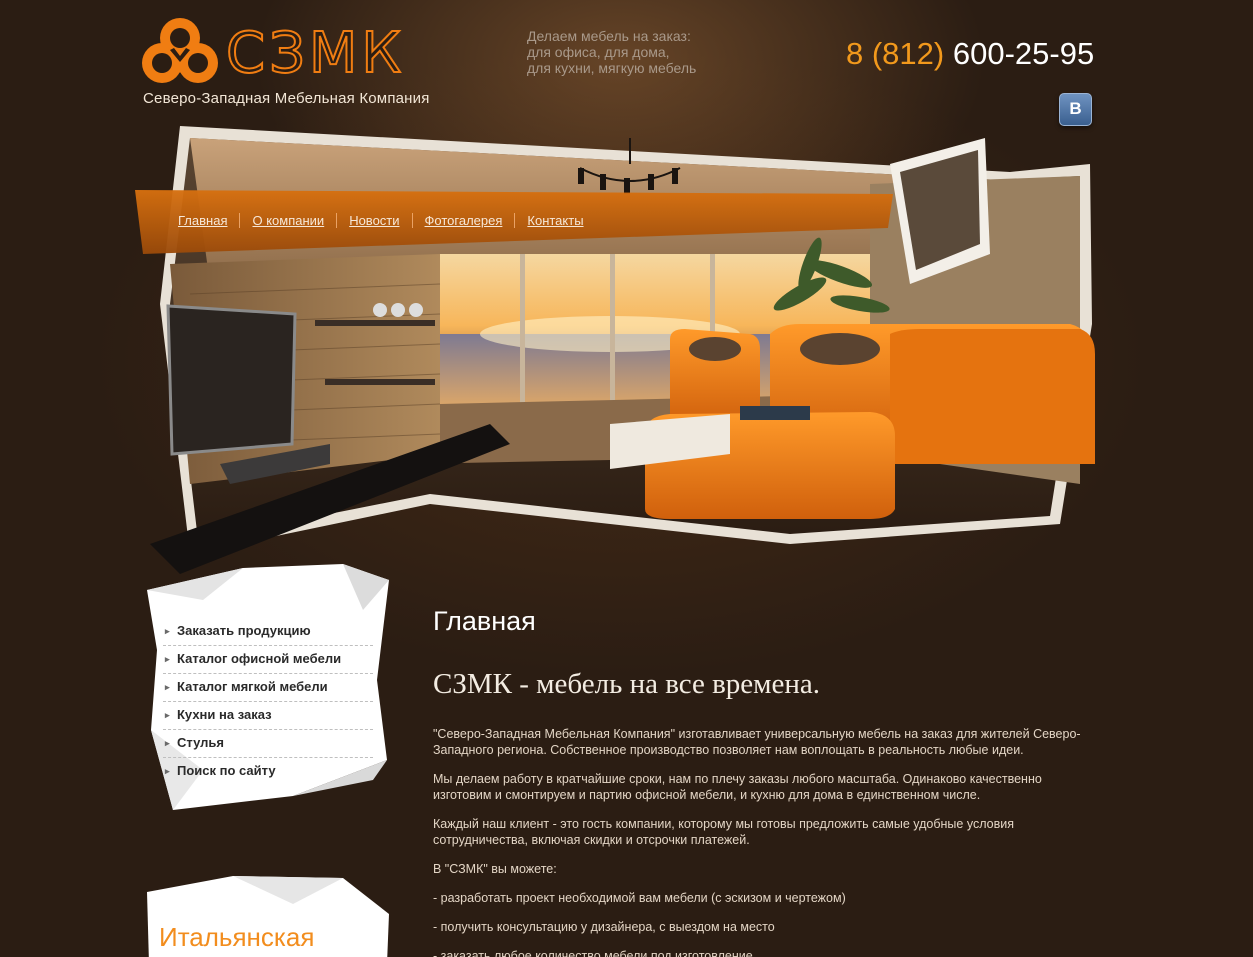  I want to click on sidebar-item-soft-catalog: ▸ Каталог мягкой мебели, so click(268, 688).